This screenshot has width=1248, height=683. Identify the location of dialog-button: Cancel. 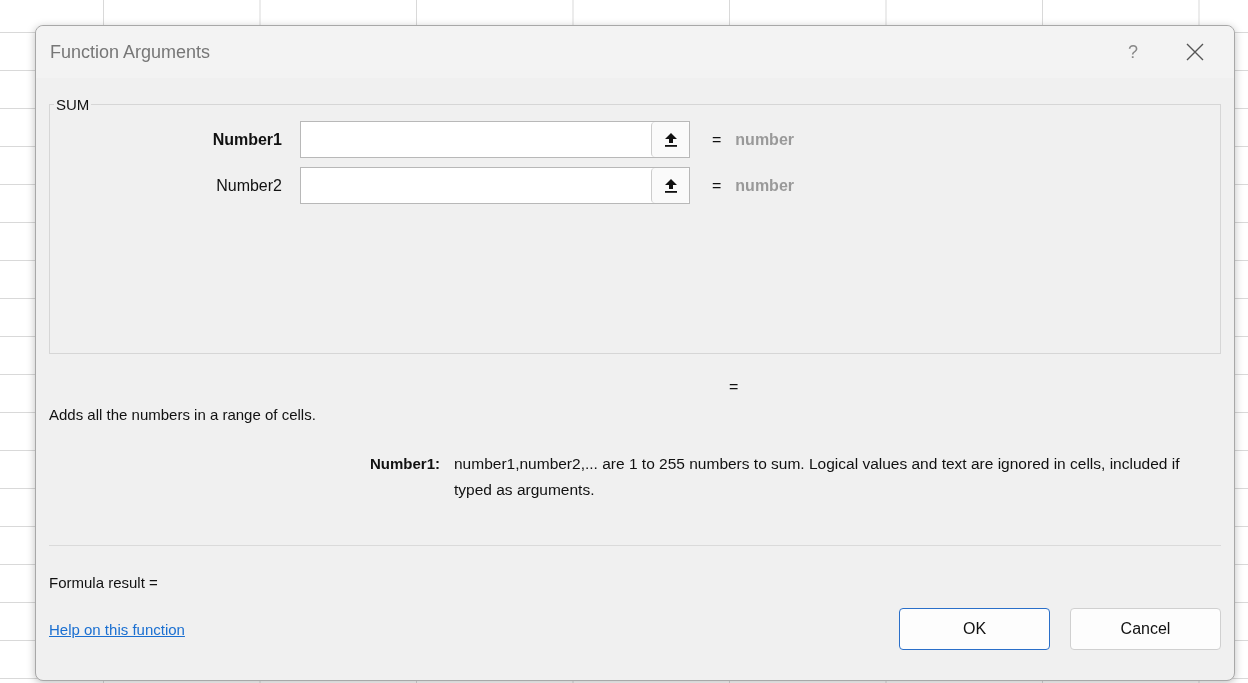
(1145, 629).